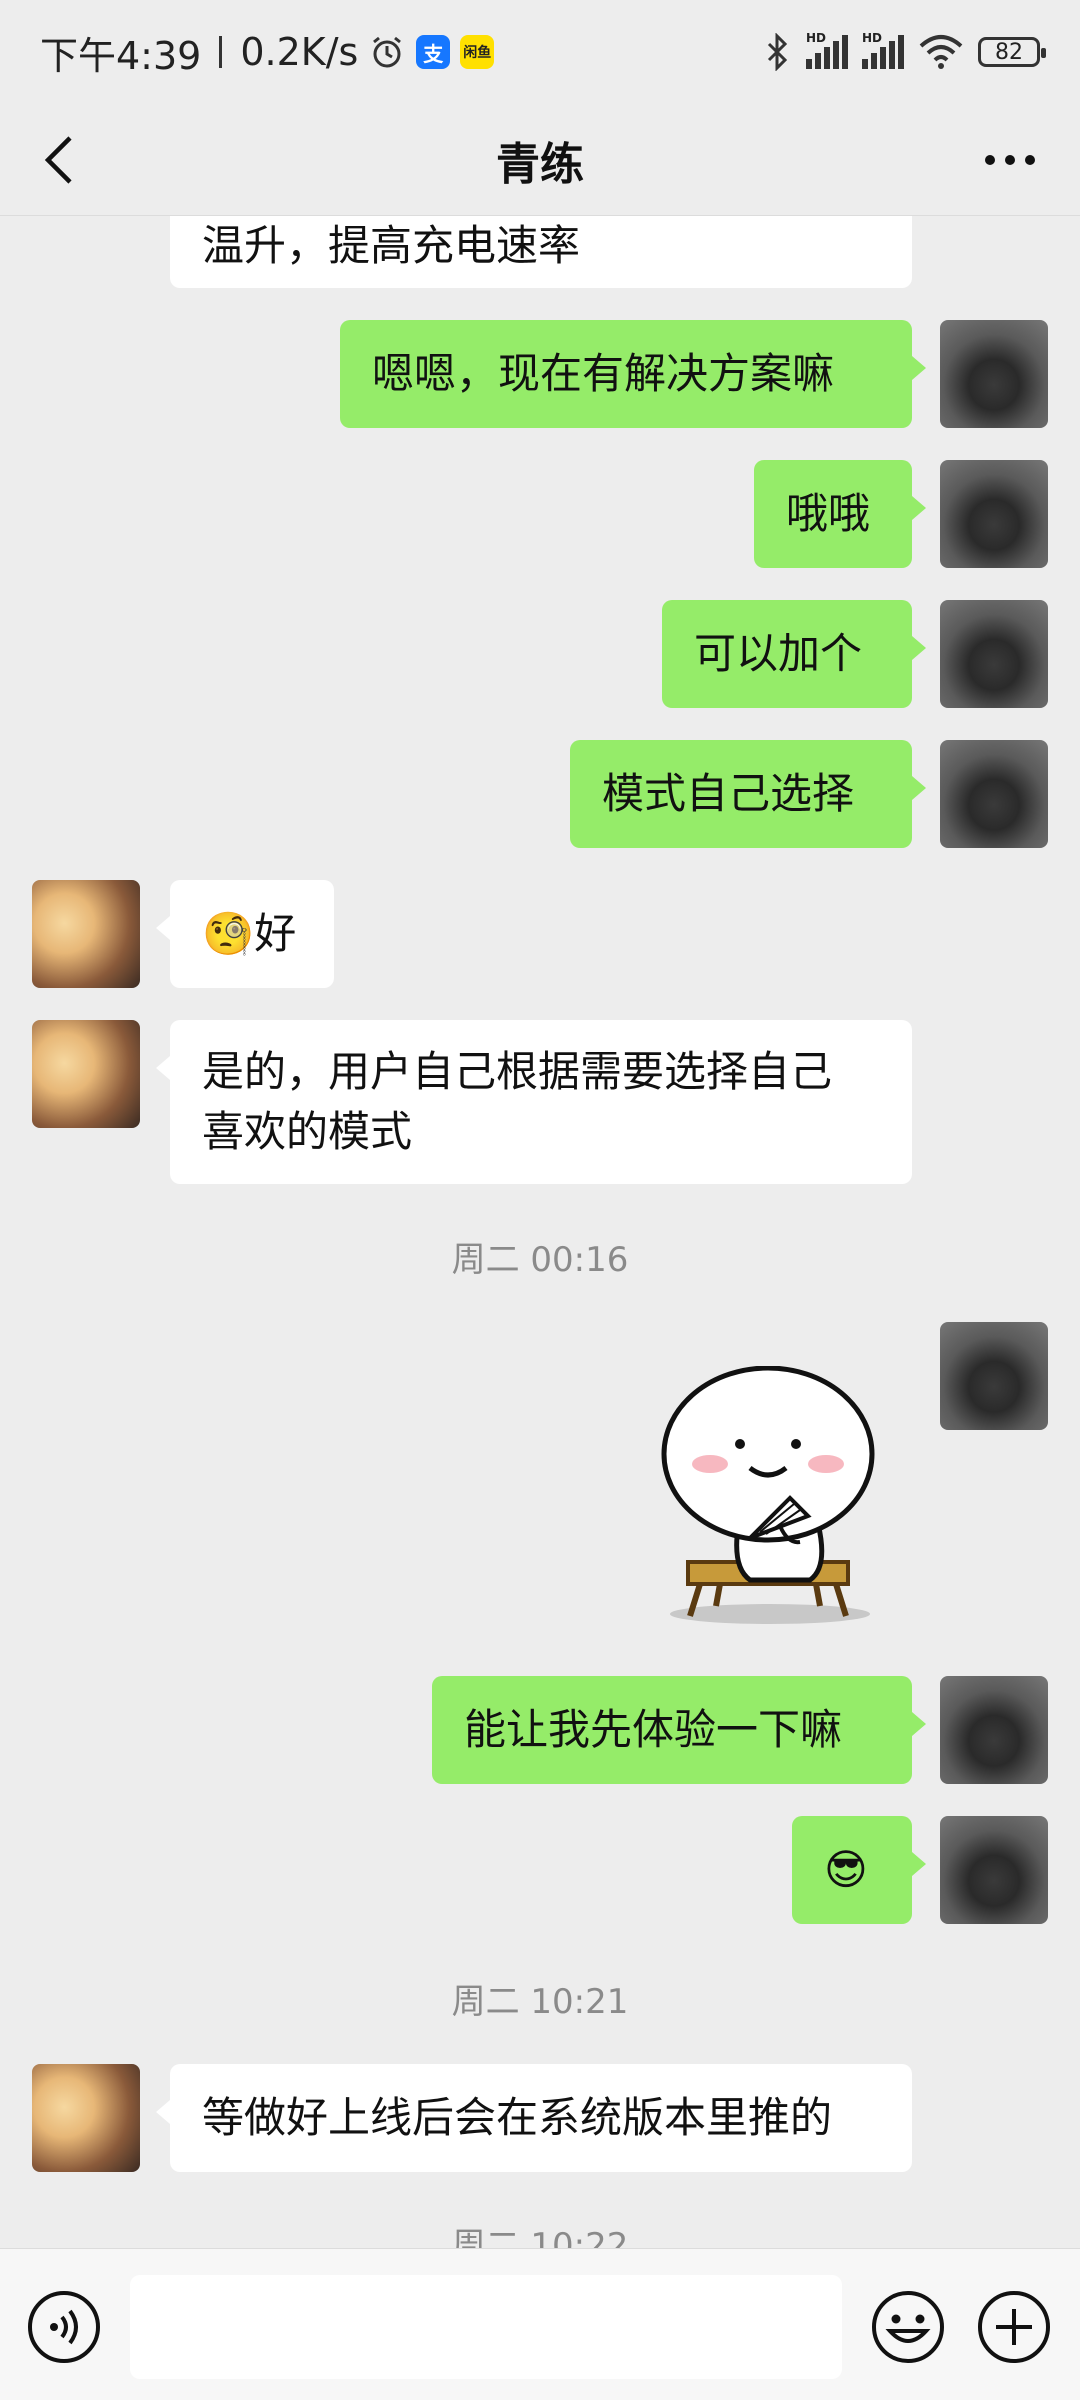  I want to click on battery-icon: 82, so click(1012, 52).